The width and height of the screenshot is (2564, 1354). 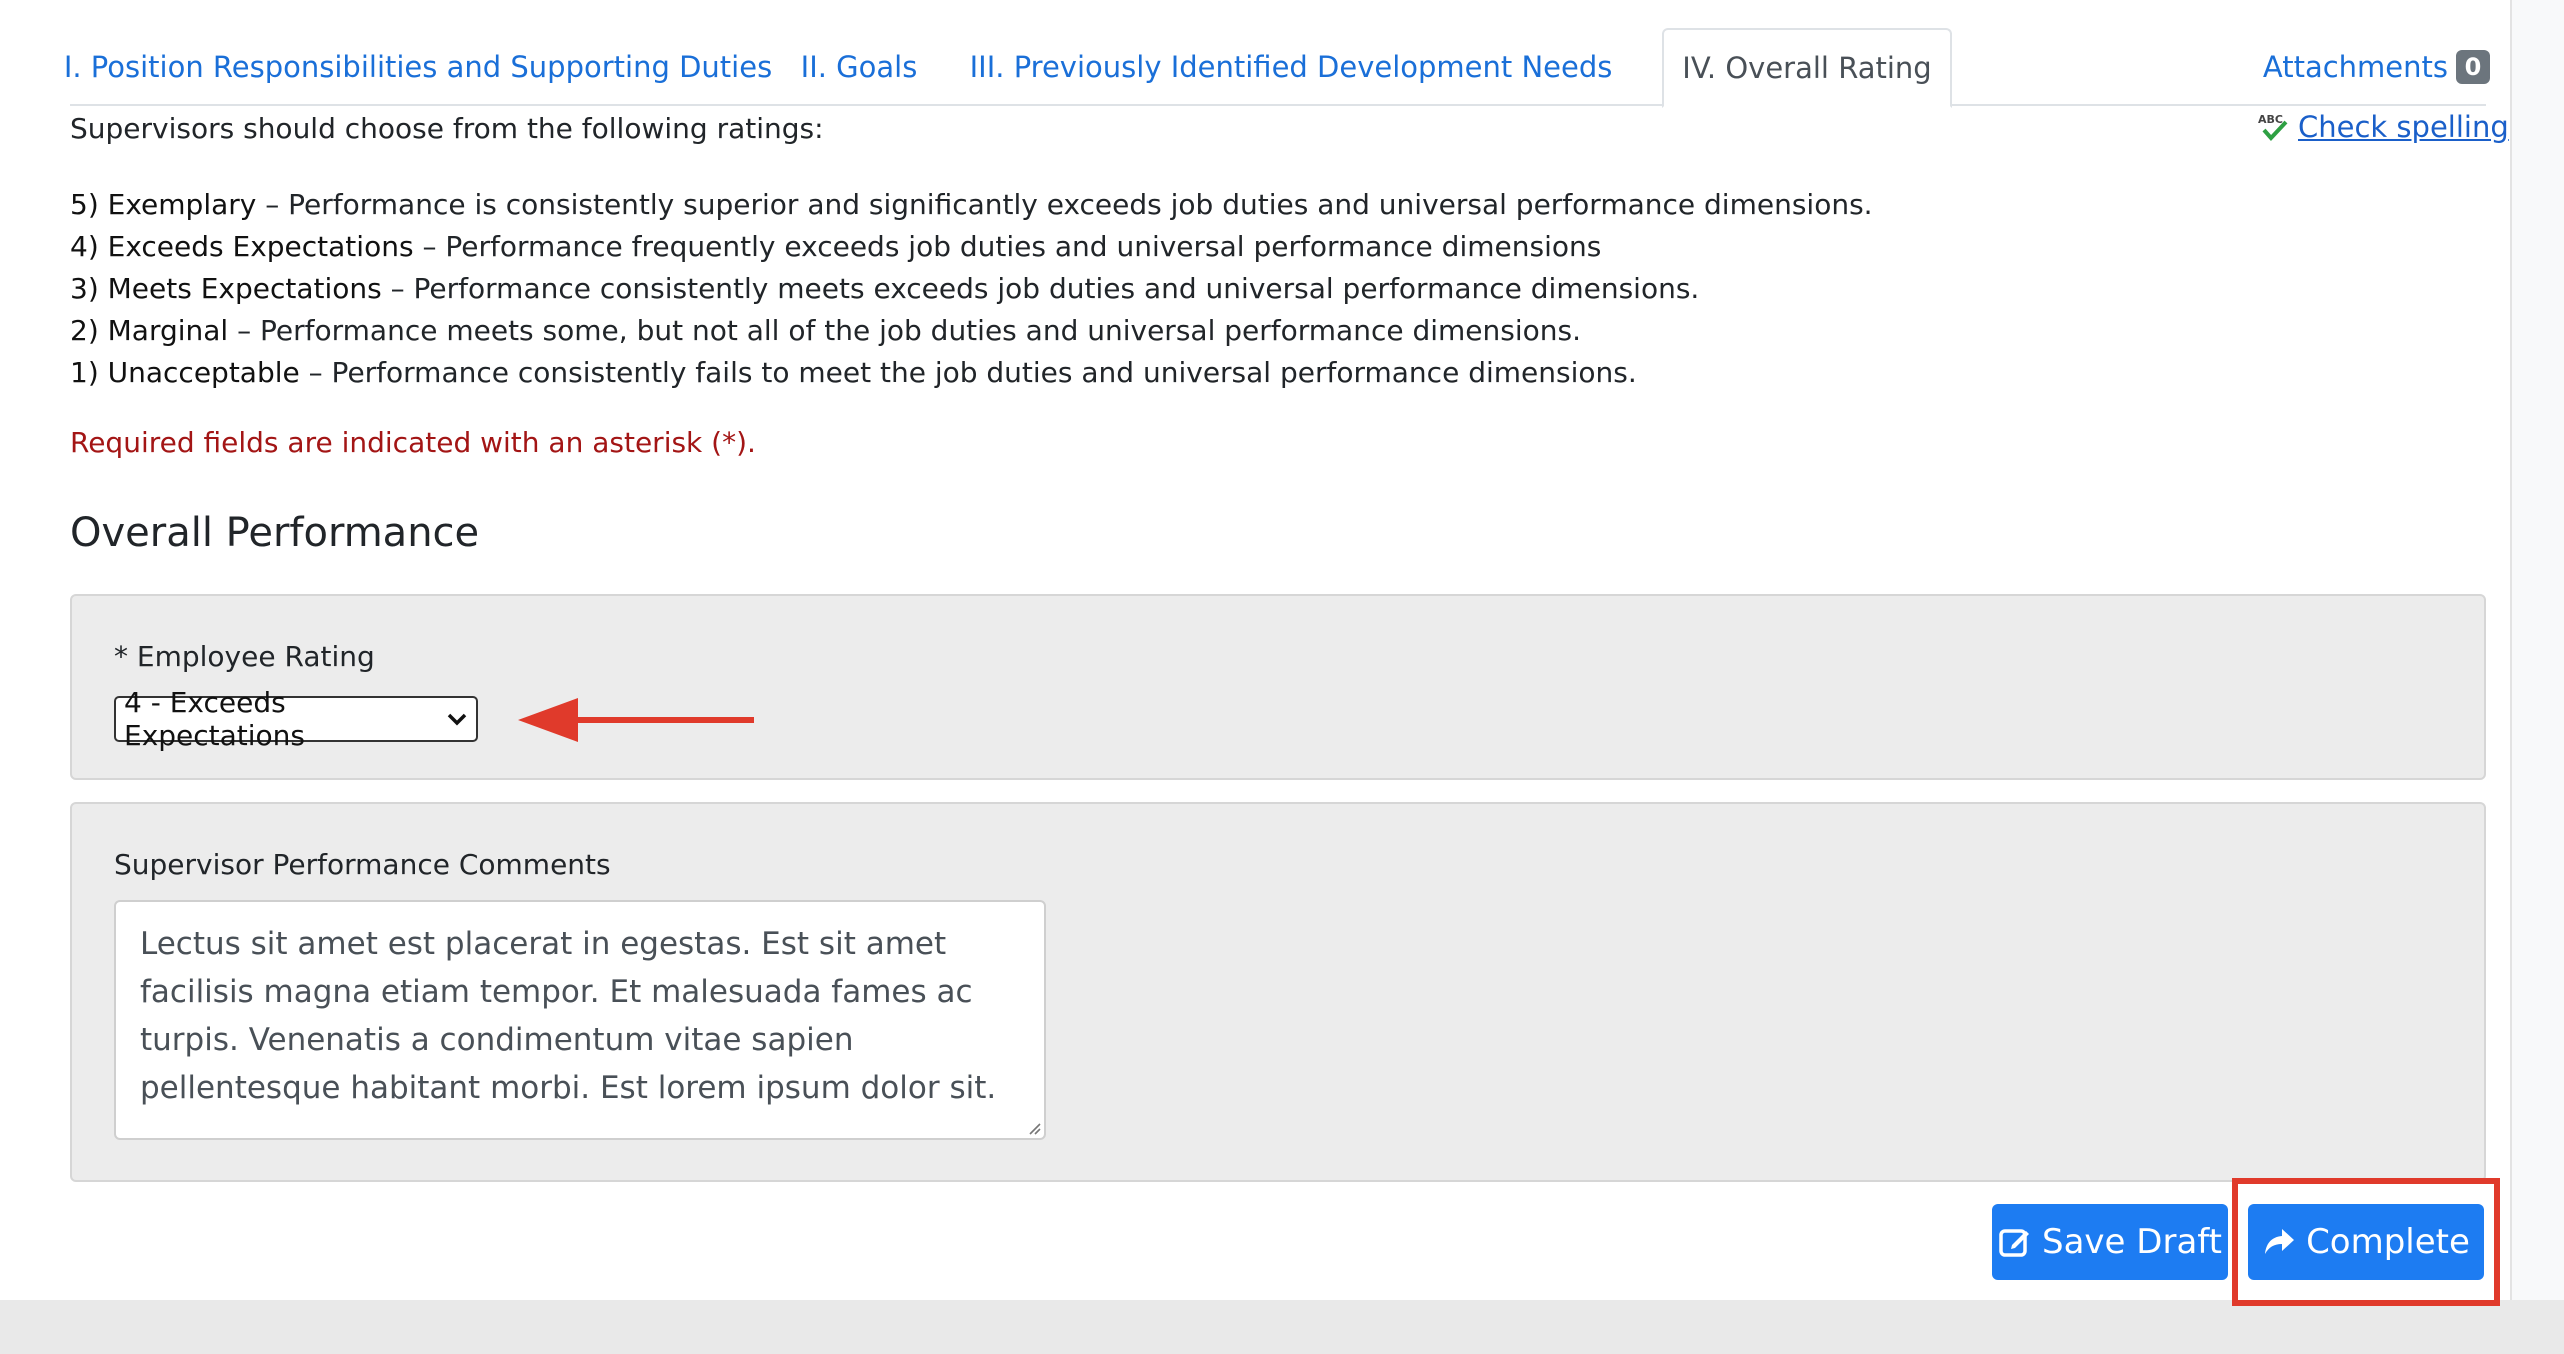 What do you see at coordinates (2355, 67) in the screenshot?
I see `attachments-label: Attachments` at bounding box center [2355, 67].